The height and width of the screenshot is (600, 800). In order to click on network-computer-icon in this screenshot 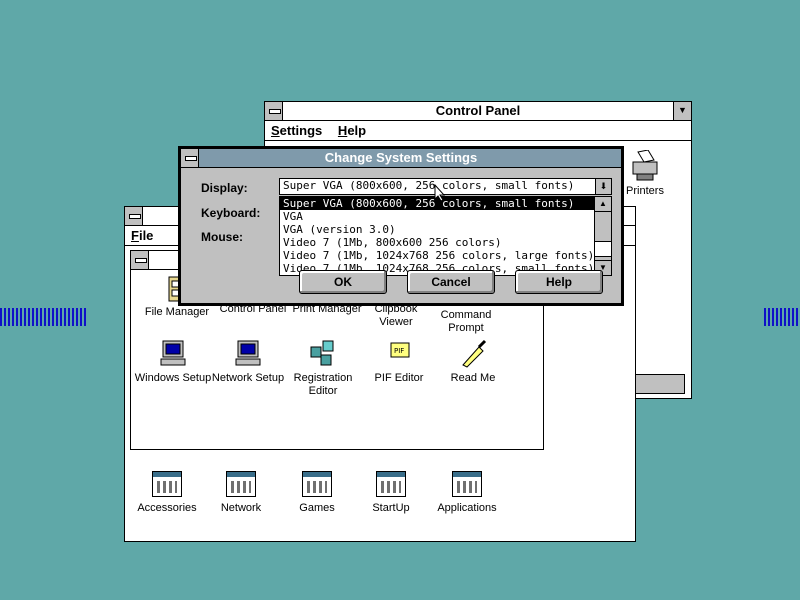, I will do `click(248, 353)`.